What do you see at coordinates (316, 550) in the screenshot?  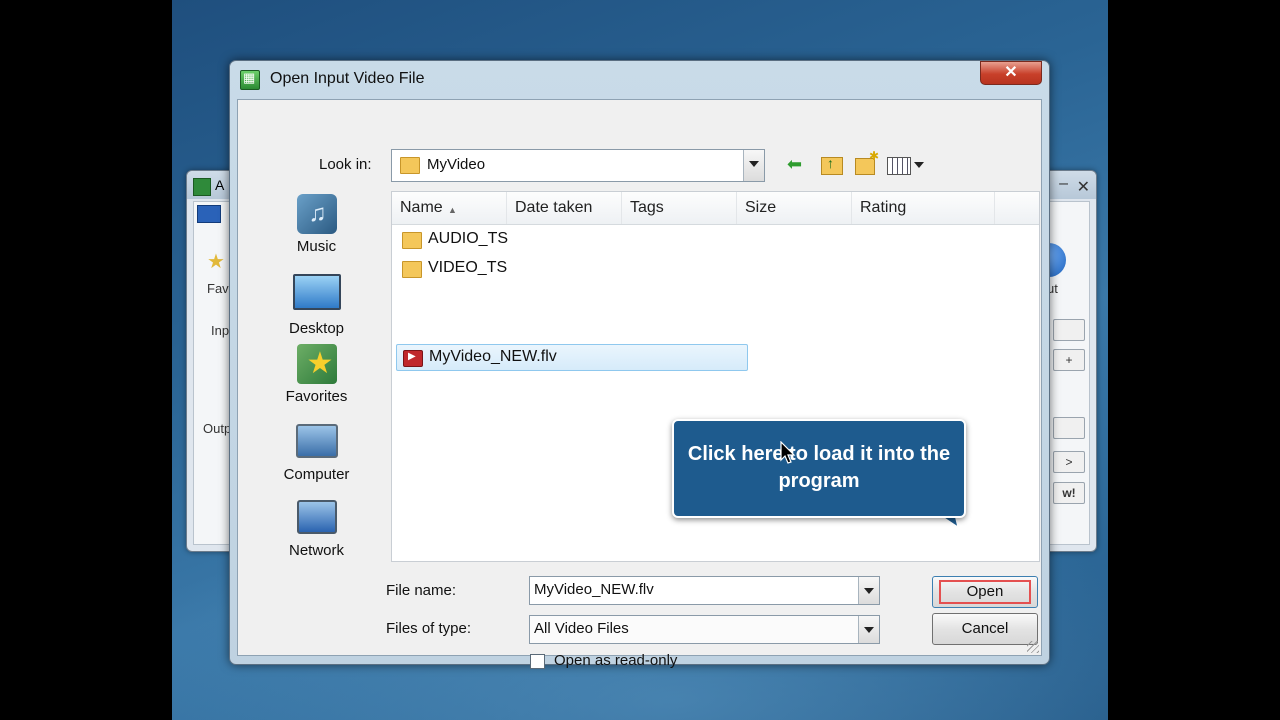 I see `place-label: Network` at bounding box center [316, 550].